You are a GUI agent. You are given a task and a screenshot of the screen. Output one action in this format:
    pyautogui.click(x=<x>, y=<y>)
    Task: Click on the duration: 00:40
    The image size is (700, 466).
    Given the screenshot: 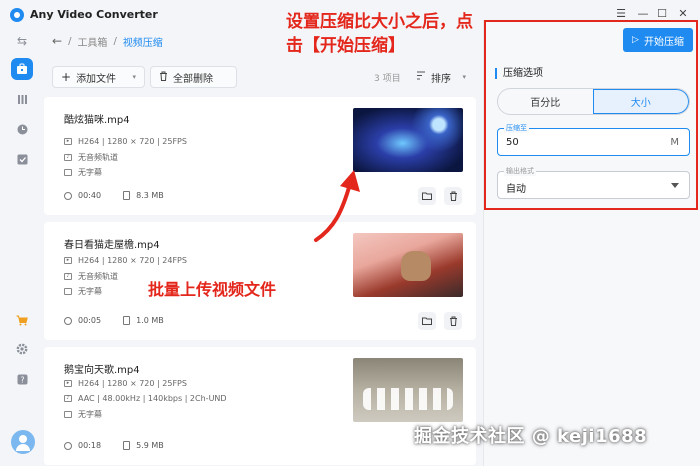 What is the action you would take?
    pyautogui.click(x=90, y=195)
    